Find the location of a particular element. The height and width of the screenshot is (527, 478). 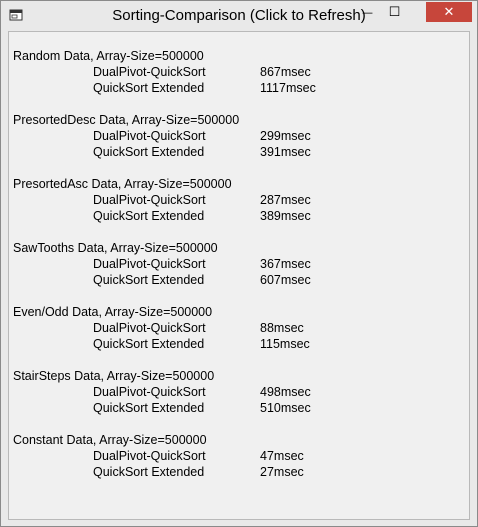

elapsed-time: 867msec is located at coordinates (285, 72).